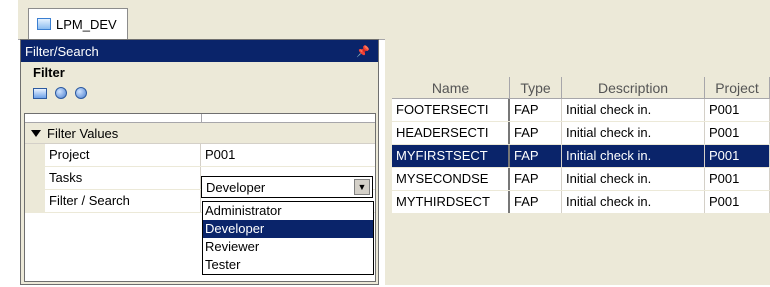 Image resolution: width=770 pixels, height=287 pixels. I want to click on dropdown-option-administrator: Administrator, so click(288, 211).